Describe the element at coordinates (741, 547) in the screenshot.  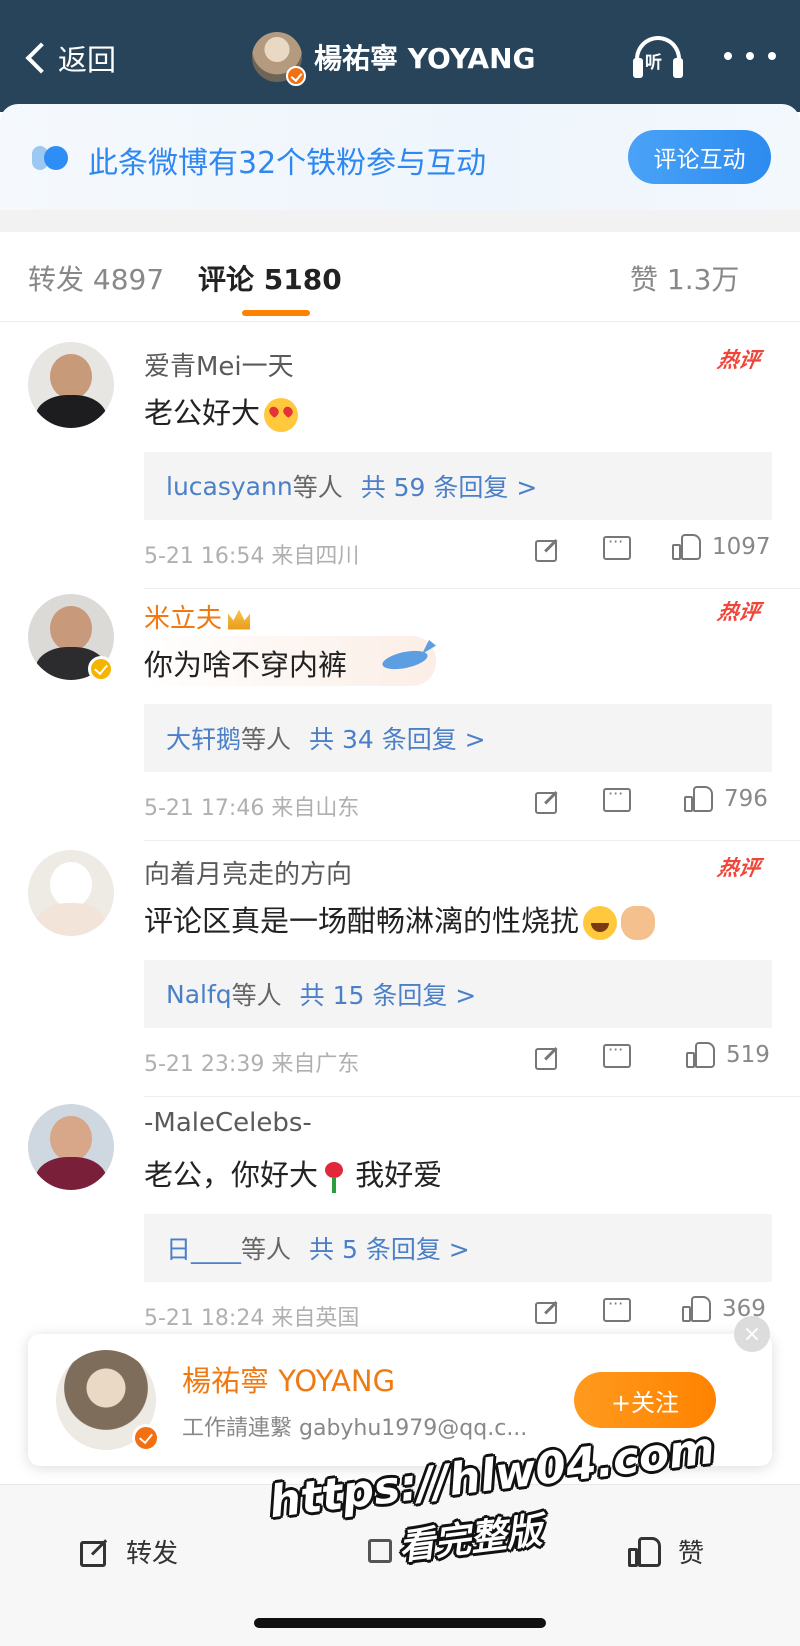
I see `like-count: 1097` at that location.